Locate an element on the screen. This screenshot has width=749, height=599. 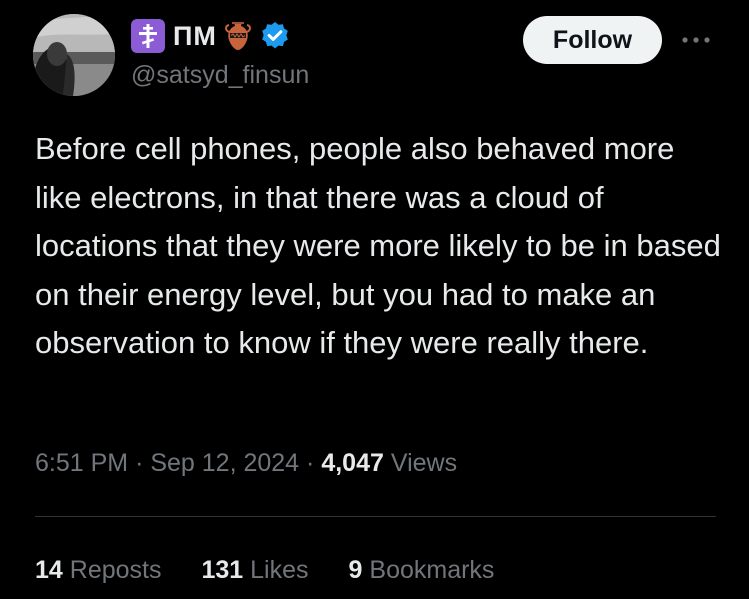
avatar is located at coordinates (74, 55).